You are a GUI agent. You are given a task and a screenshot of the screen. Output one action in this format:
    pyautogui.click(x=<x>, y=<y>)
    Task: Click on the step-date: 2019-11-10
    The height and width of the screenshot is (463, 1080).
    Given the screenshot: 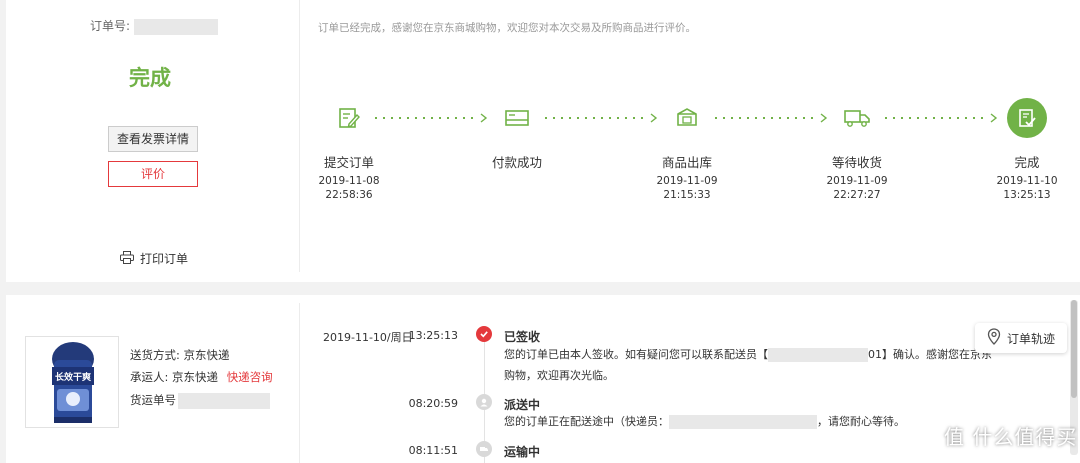 What is the action you would take?
    pyautogui.click(x=1027, y=181)
    